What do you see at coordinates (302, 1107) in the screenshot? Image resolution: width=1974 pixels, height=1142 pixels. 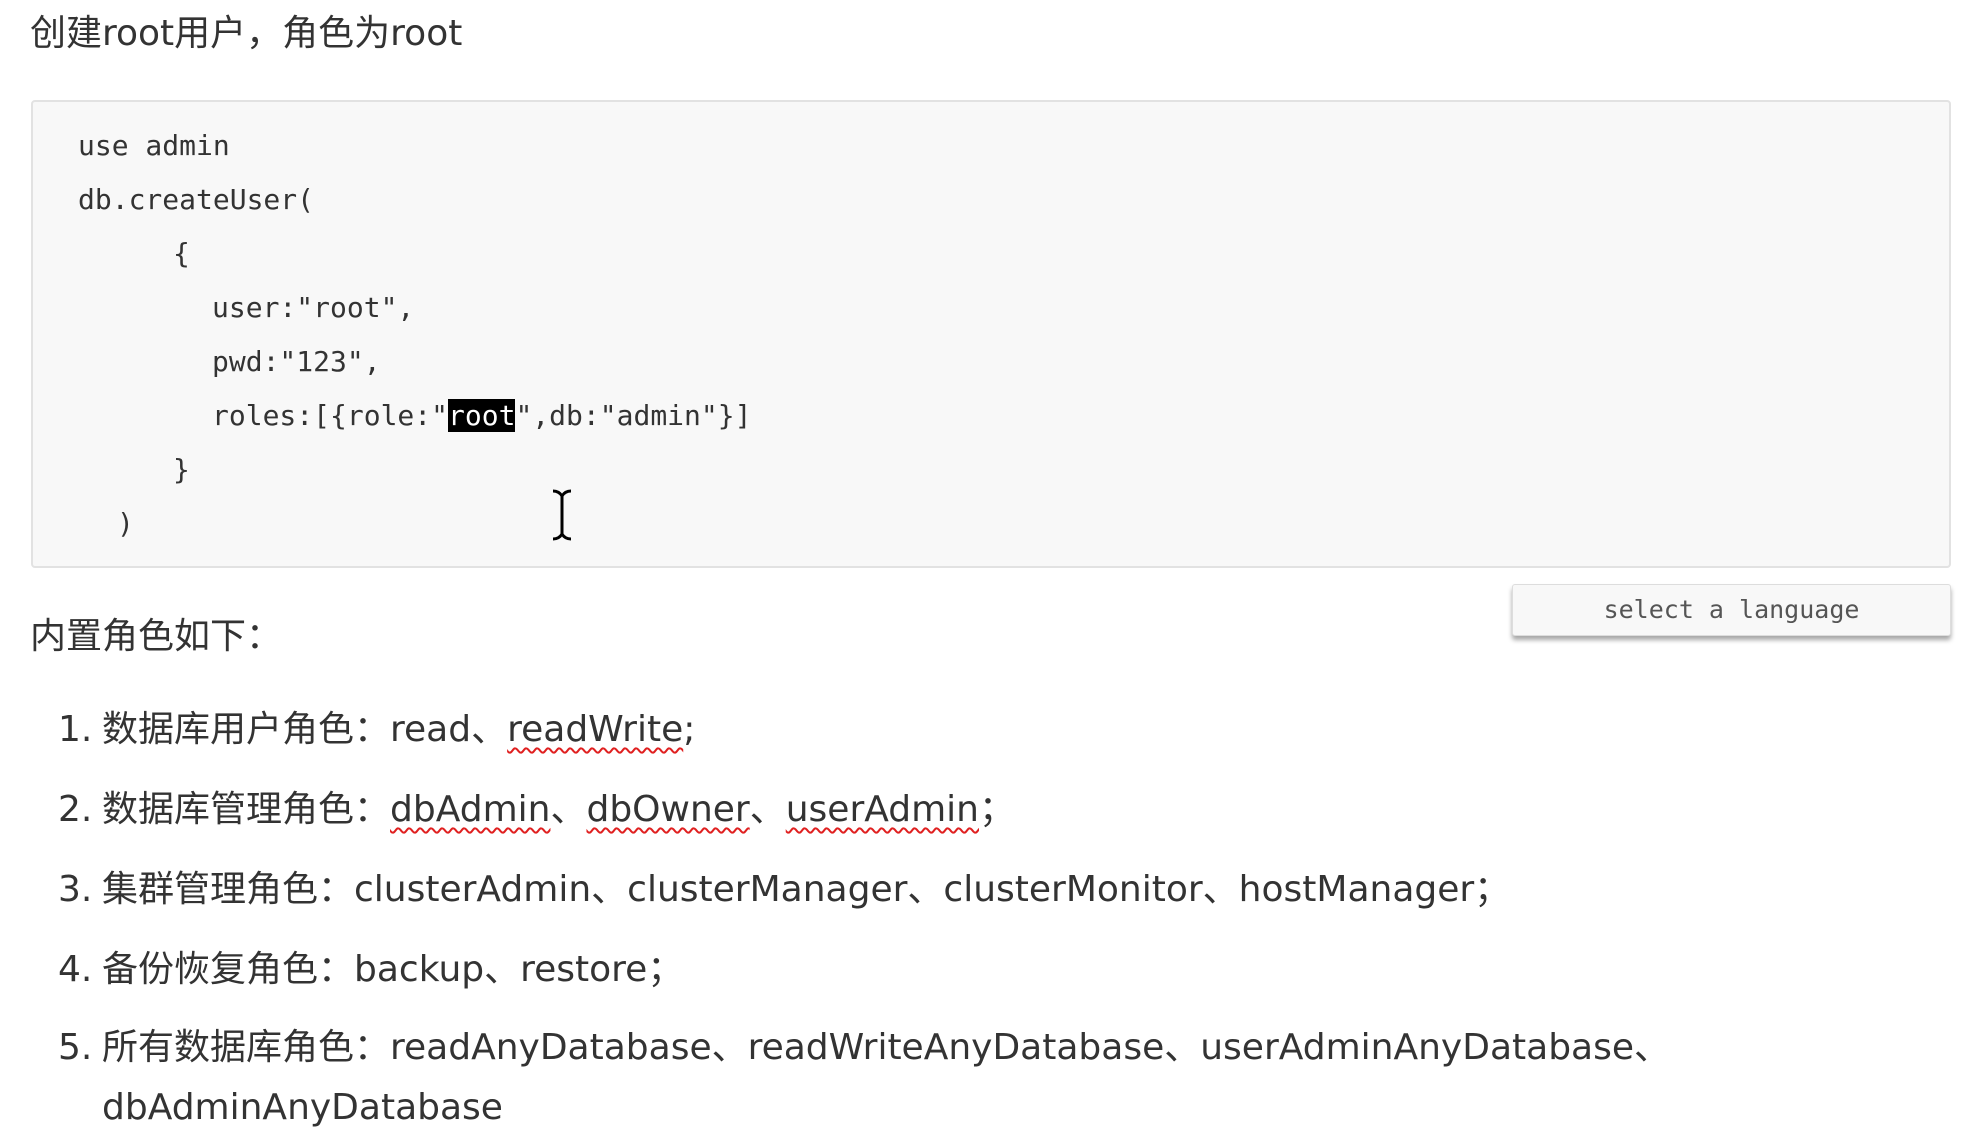 I see `list-text-continuation: dbAdminAnyDatabase` at bounding box center [302, 1107].